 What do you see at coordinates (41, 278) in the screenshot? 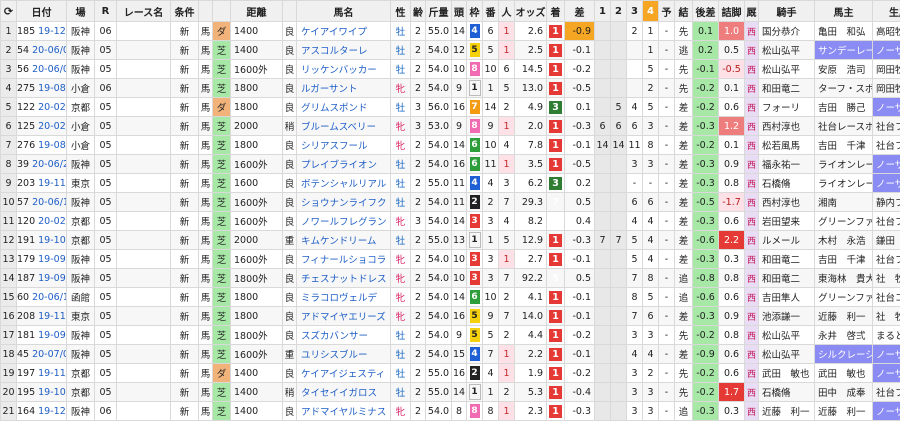
I see `race-date-link: 18719-09/15` at bounding box center [41, 278].